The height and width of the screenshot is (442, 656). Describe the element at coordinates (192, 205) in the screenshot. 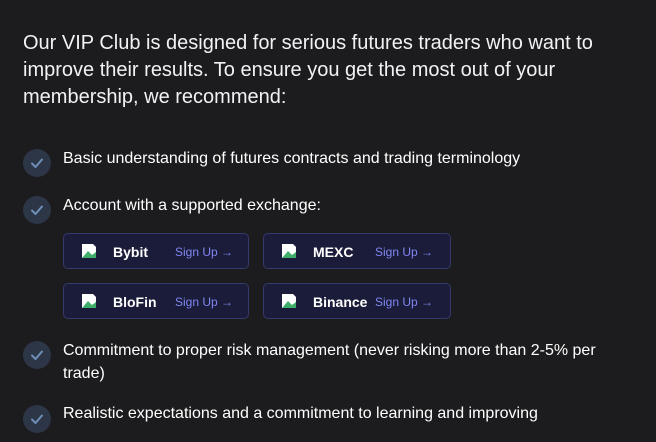

I see `requirement-text: Account with a supported exchange:` at that location.